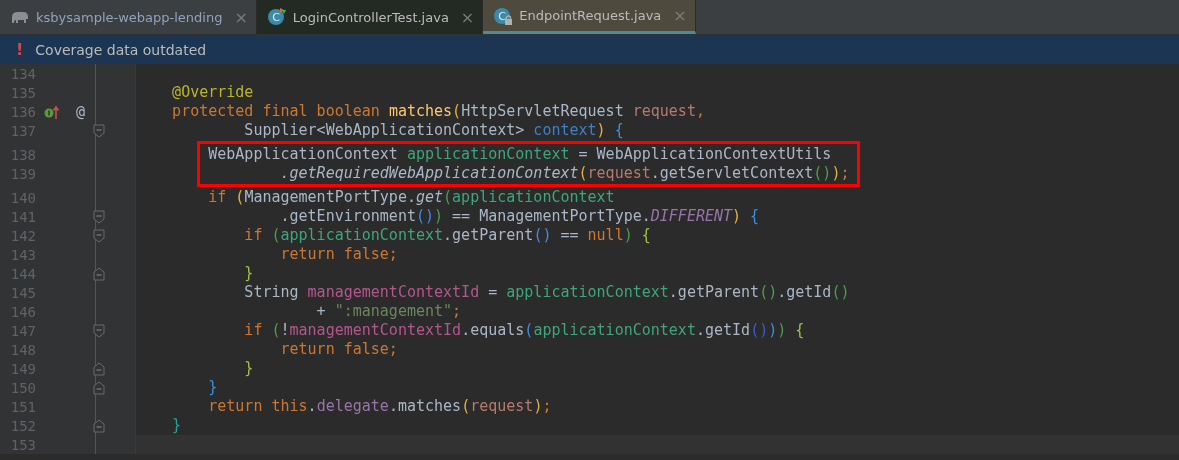  I want to click on implement-override-icon, so click(52, 111).